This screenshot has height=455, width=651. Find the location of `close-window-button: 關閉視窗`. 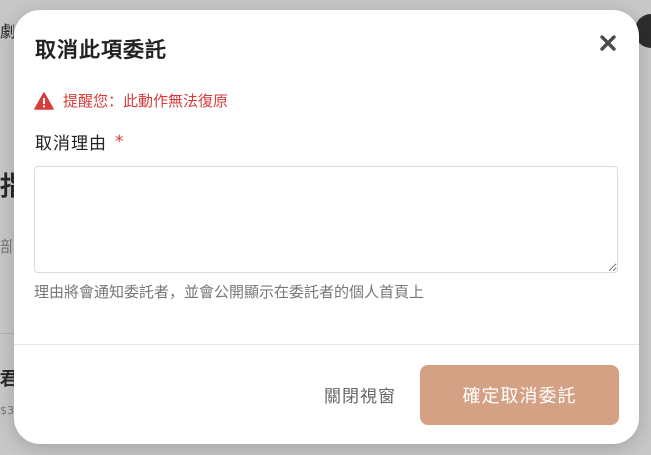

close-window-button: 關閉視窗 is located at coordinates (360, 394).